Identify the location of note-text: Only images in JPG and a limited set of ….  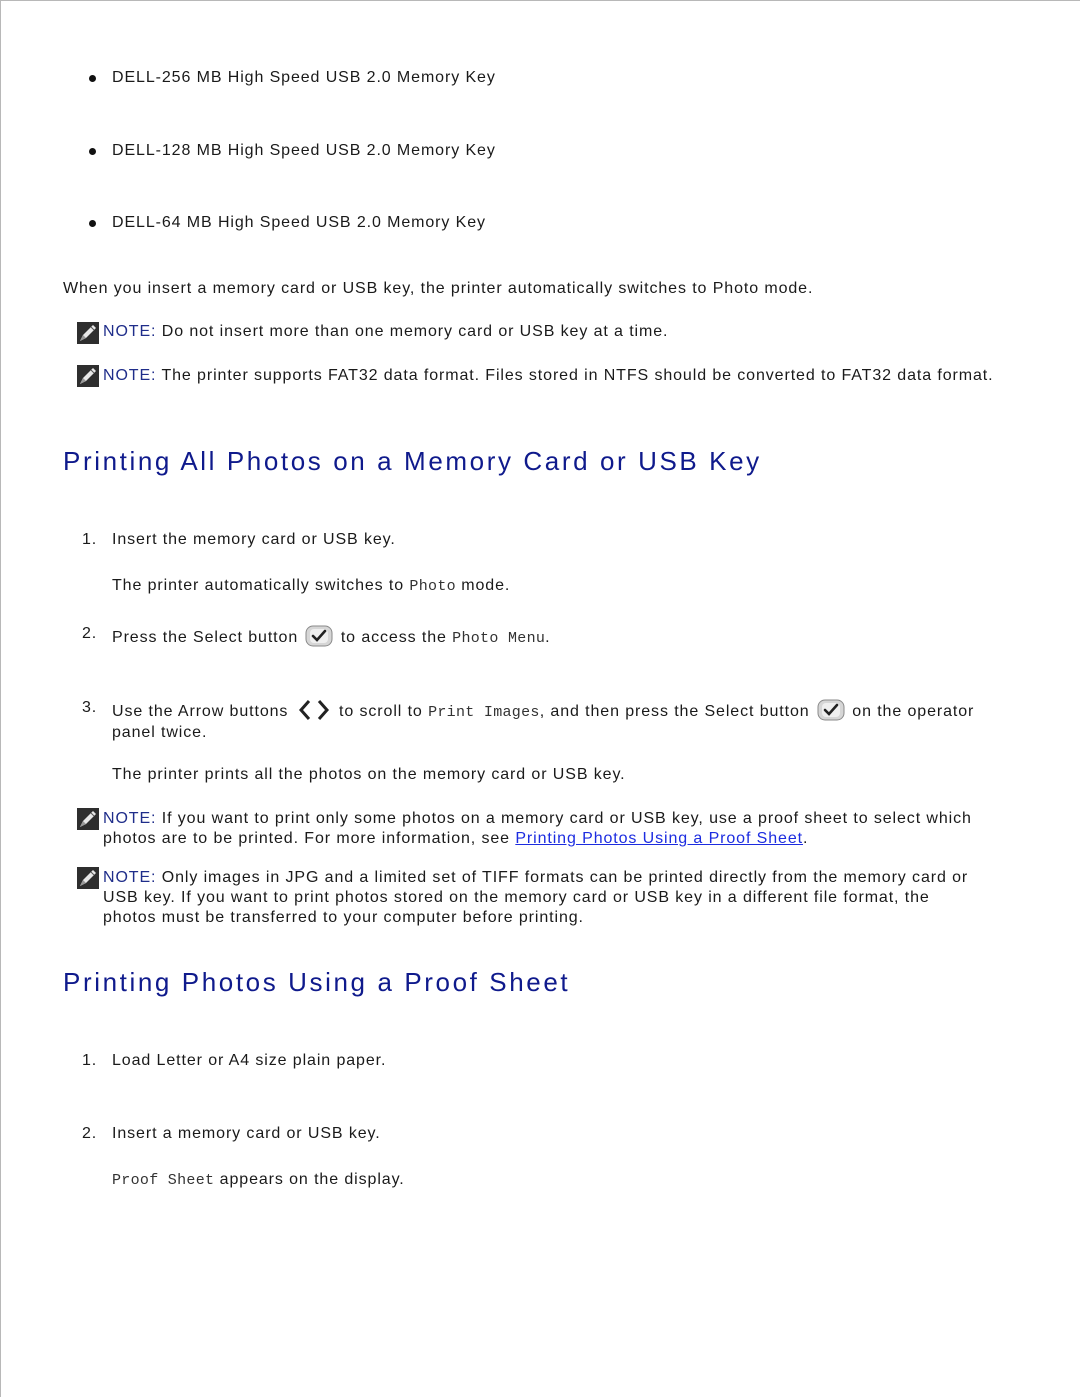
(536, 897).